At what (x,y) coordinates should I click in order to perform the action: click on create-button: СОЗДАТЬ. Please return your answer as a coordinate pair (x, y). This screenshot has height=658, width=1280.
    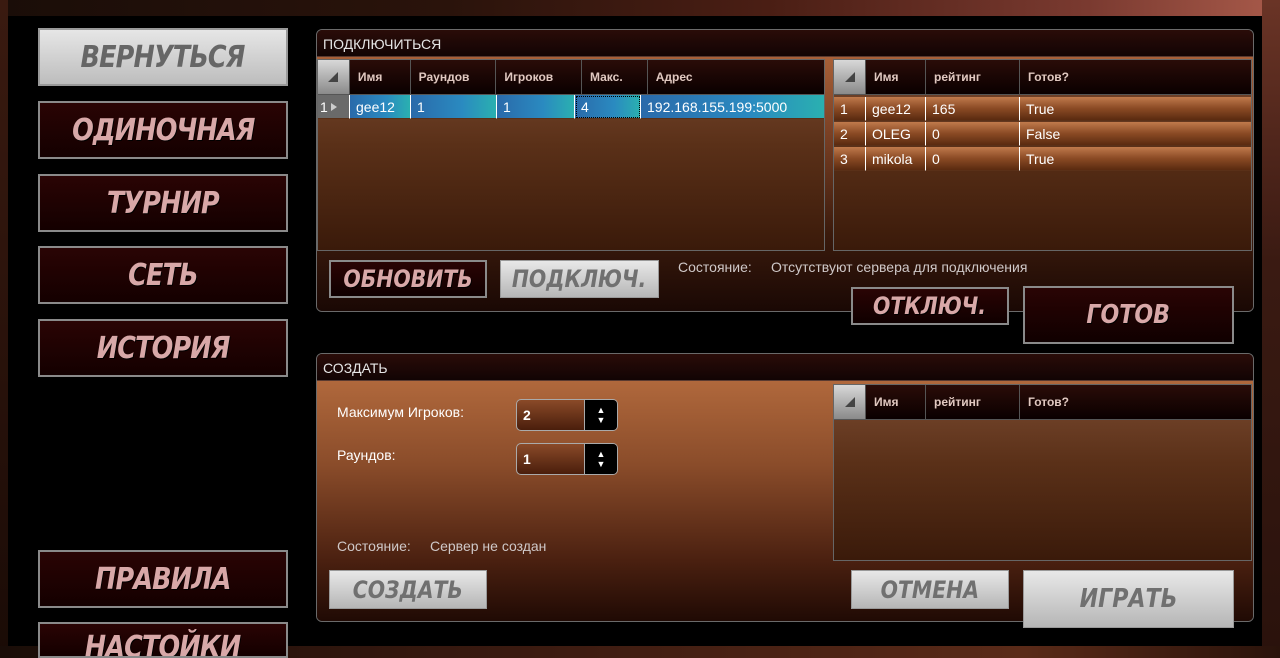
    Looking at the image, I should click on (408, 589).